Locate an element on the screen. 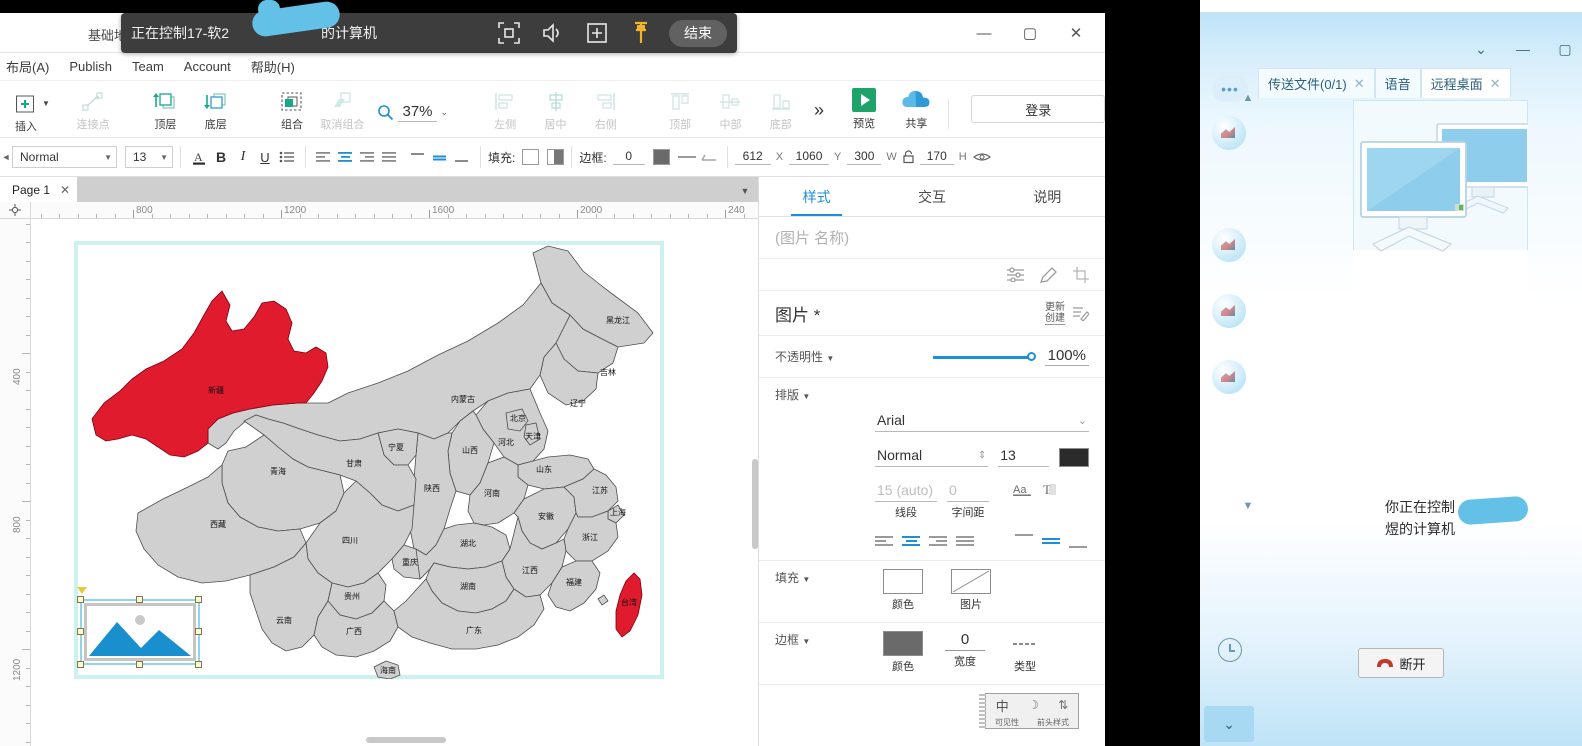  speaker-icon is located at coordinates (553, 33).